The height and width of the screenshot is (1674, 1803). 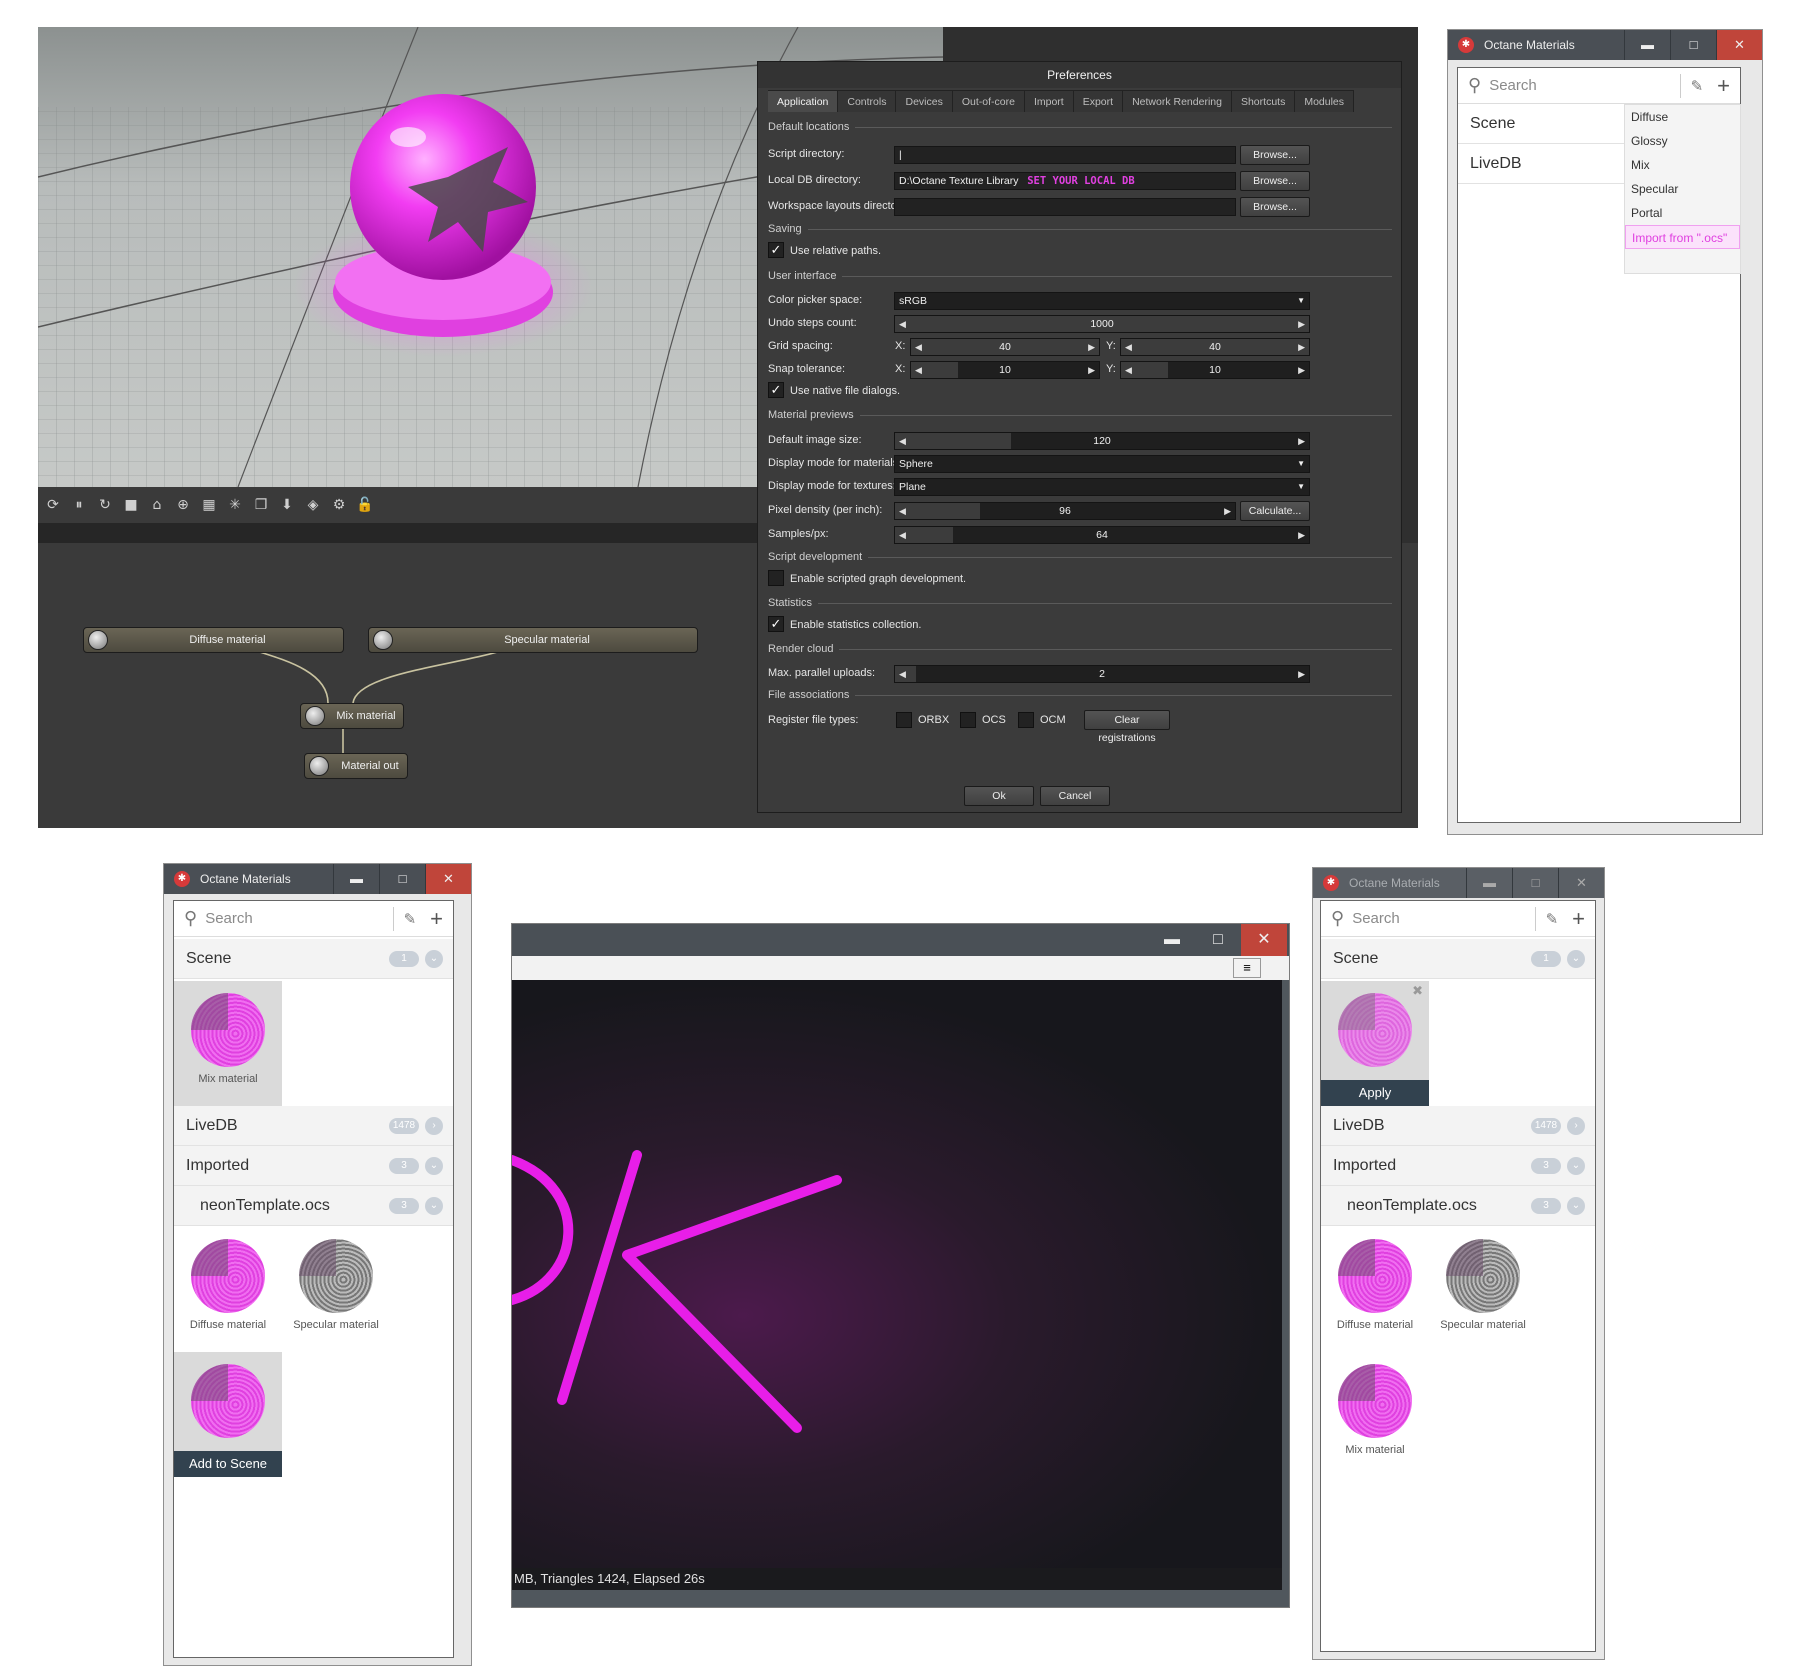 I want to click on workspace-dir-field, so click(x=1065, y=207).